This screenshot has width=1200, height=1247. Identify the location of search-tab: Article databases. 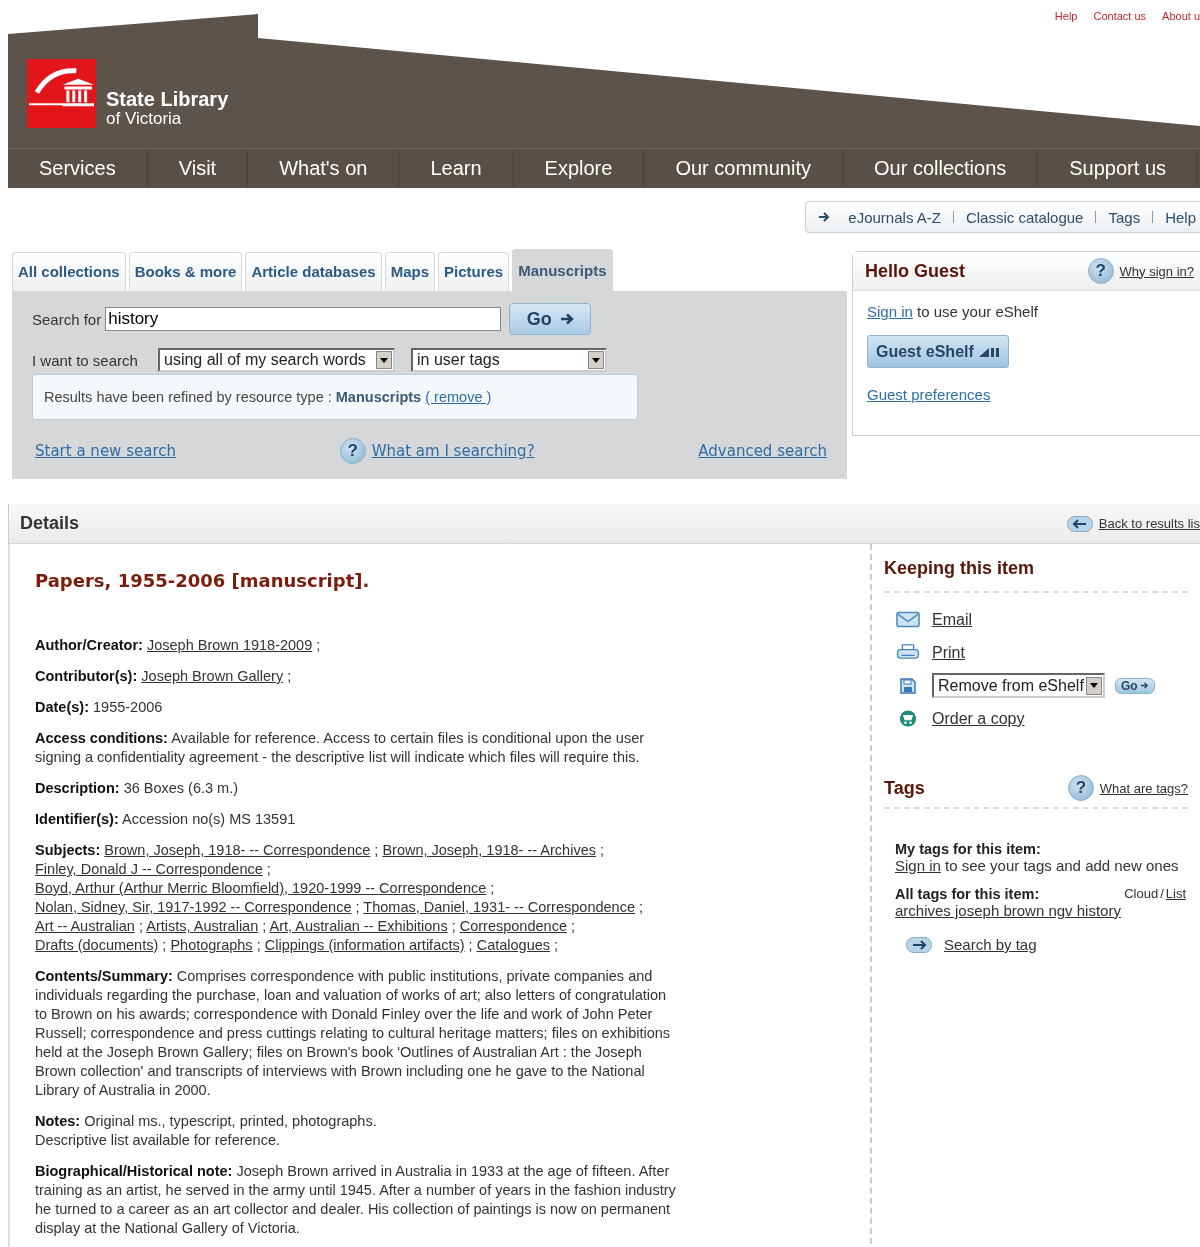
(313, 271).